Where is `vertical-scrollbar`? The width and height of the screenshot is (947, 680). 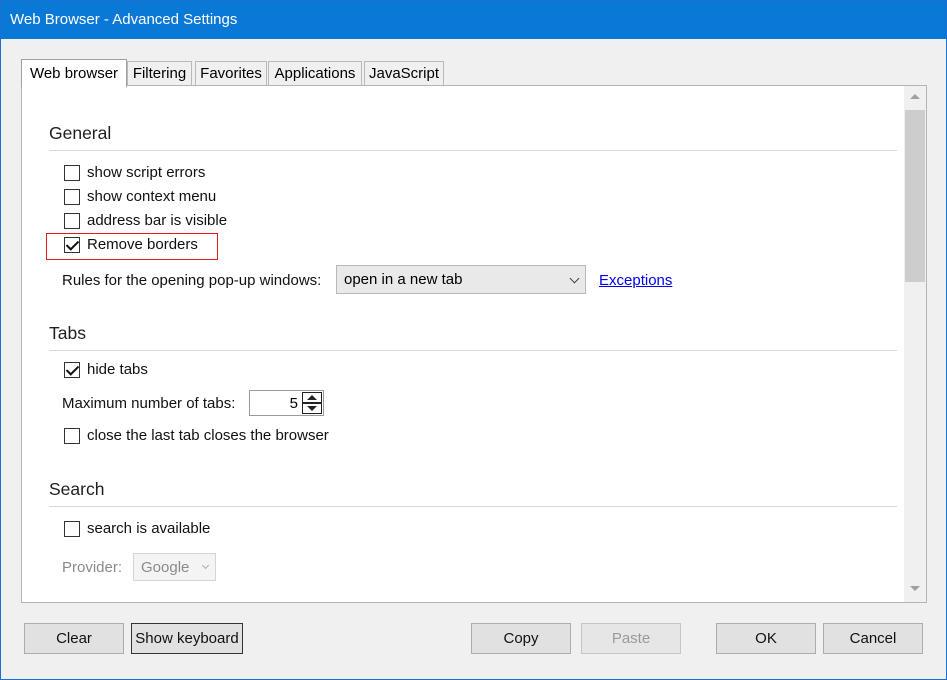
vertical-scrollbar is located at coordinates (915, 344).